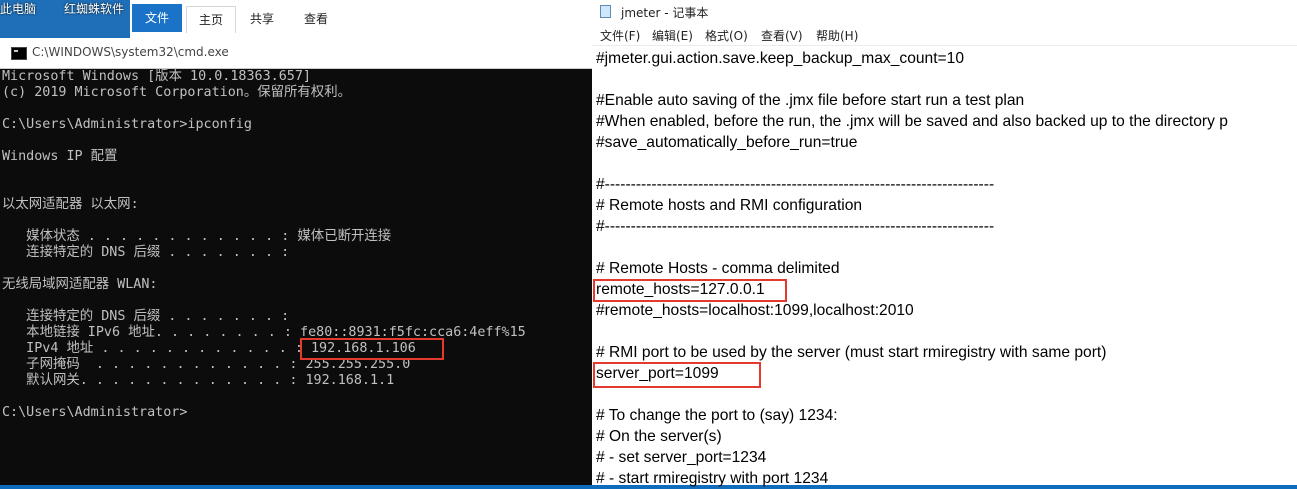 The height and width of the screenshot is (489, 1297). I want to click on text-line: # - start rmiregistry with port 1234, so click(712, 478).